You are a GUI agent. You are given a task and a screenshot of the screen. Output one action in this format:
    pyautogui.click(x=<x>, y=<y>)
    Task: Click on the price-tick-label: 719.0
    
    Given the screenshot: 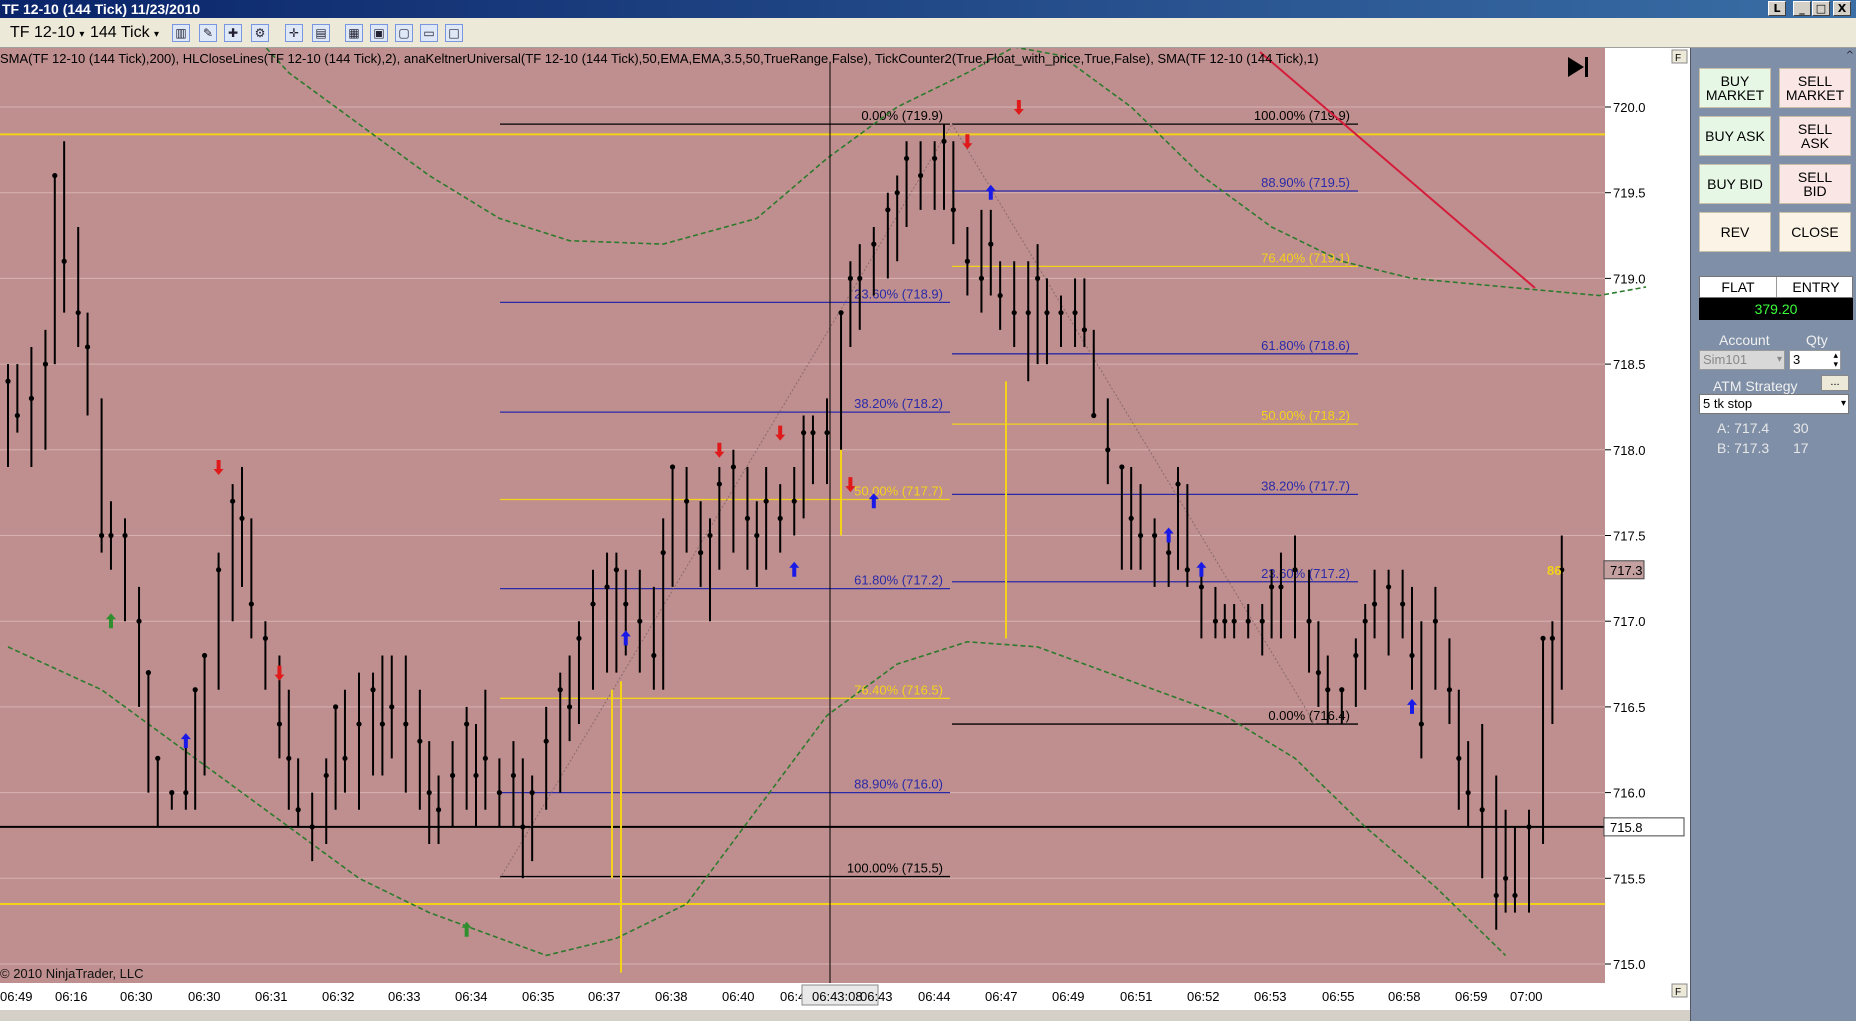 What is the action you would take?
    pyautogui.click(x=1629, y=278)
    